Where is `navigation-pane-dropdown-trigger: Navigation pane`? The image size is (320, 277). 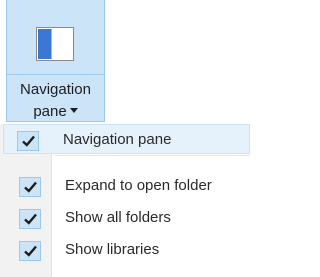
navigation-pane-dropdown-trigger: Navigation pane is located at coordinates (55, 98).